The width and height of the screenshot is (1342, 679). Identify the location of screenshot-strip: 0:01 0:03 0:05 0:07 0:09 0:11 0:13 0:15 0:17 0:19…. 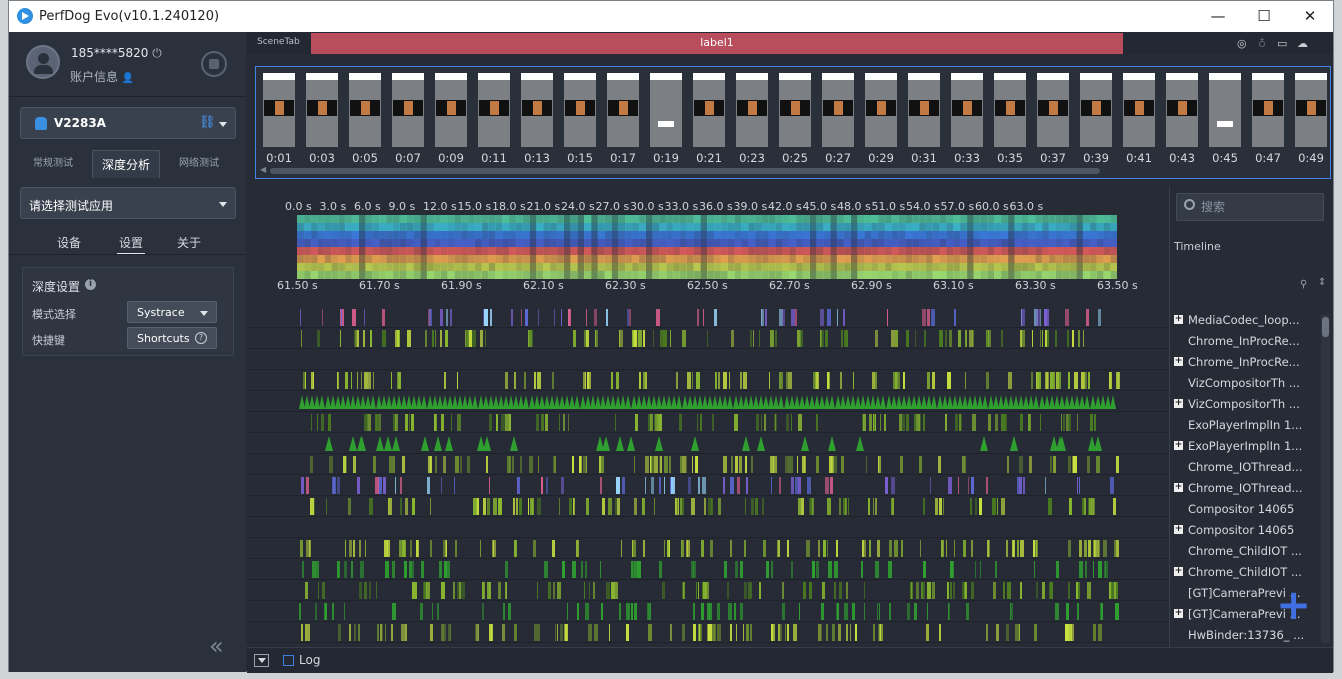
(793, 122).